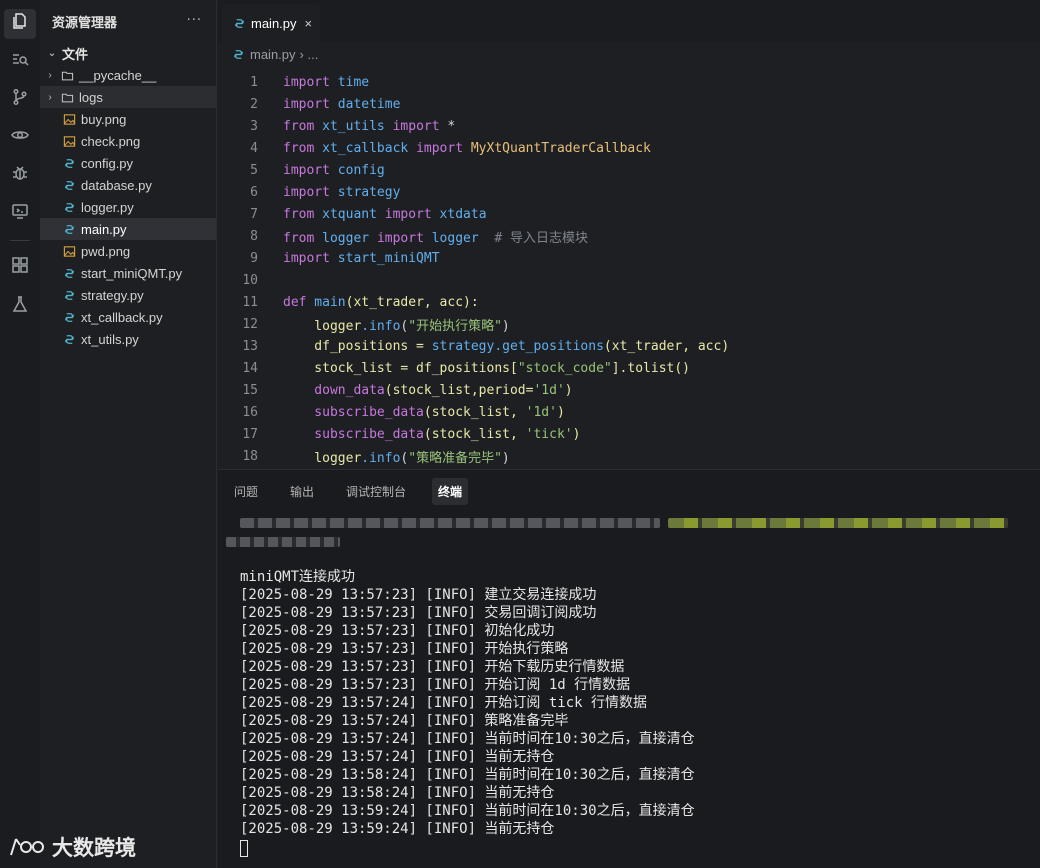 Image resolution: width=1040 pixels, height=868 pixels. Describe the element at coordinates (20, 135) in the screenshot. I see `preview-eye-icon` at that location.